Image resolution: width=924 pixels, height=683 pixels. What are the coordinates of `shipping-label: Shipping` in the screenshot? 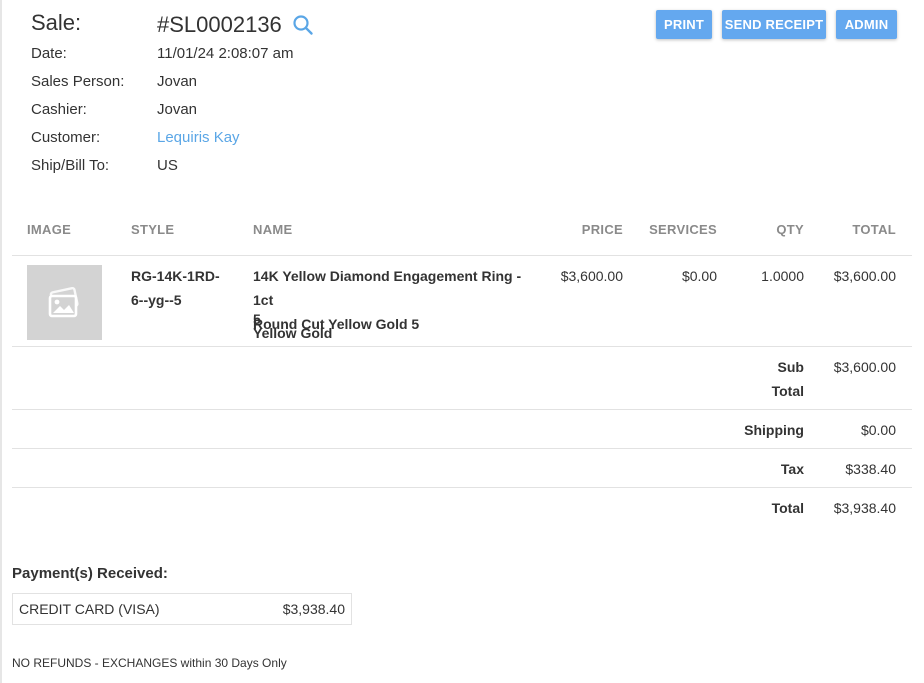 It's located at (774, 430).